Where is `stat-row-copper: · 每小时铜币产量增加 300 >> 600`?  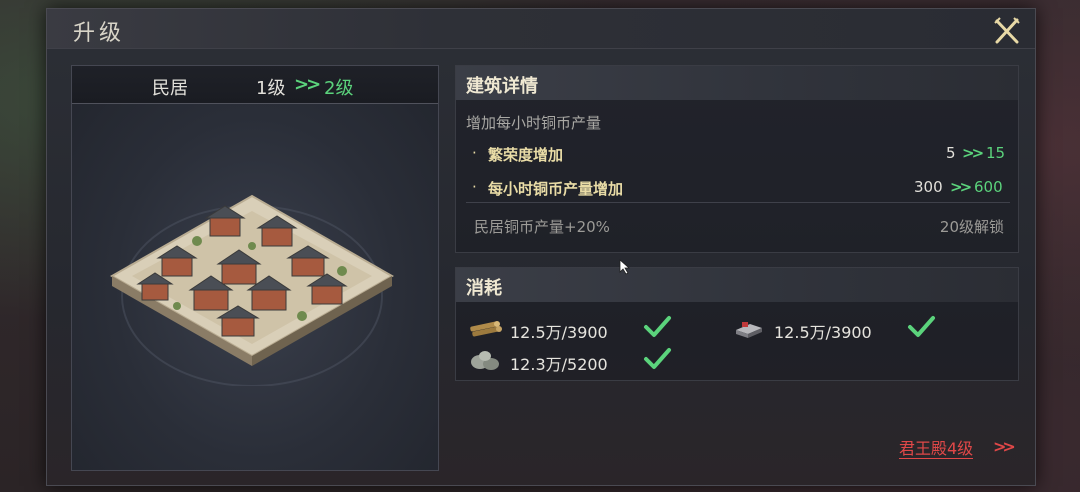 stat-row-copper: · 每小时铜币产量增加 300 >> 600 is located at coordinates (738, 189).